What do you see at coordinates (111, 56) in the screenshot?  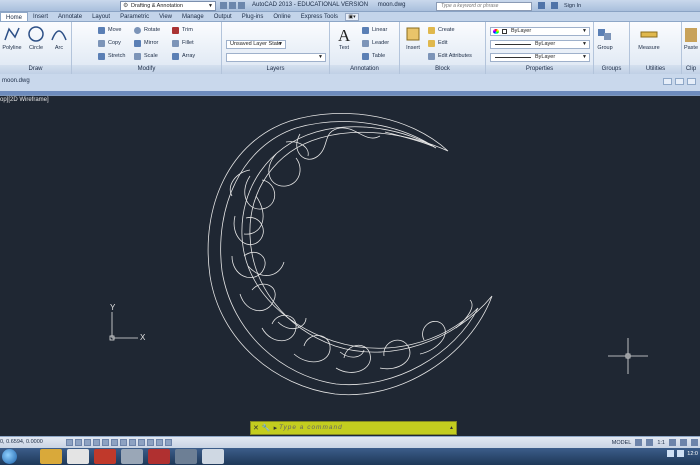 I see `stretch-button: Stretch` at bounding box center [111, 56].